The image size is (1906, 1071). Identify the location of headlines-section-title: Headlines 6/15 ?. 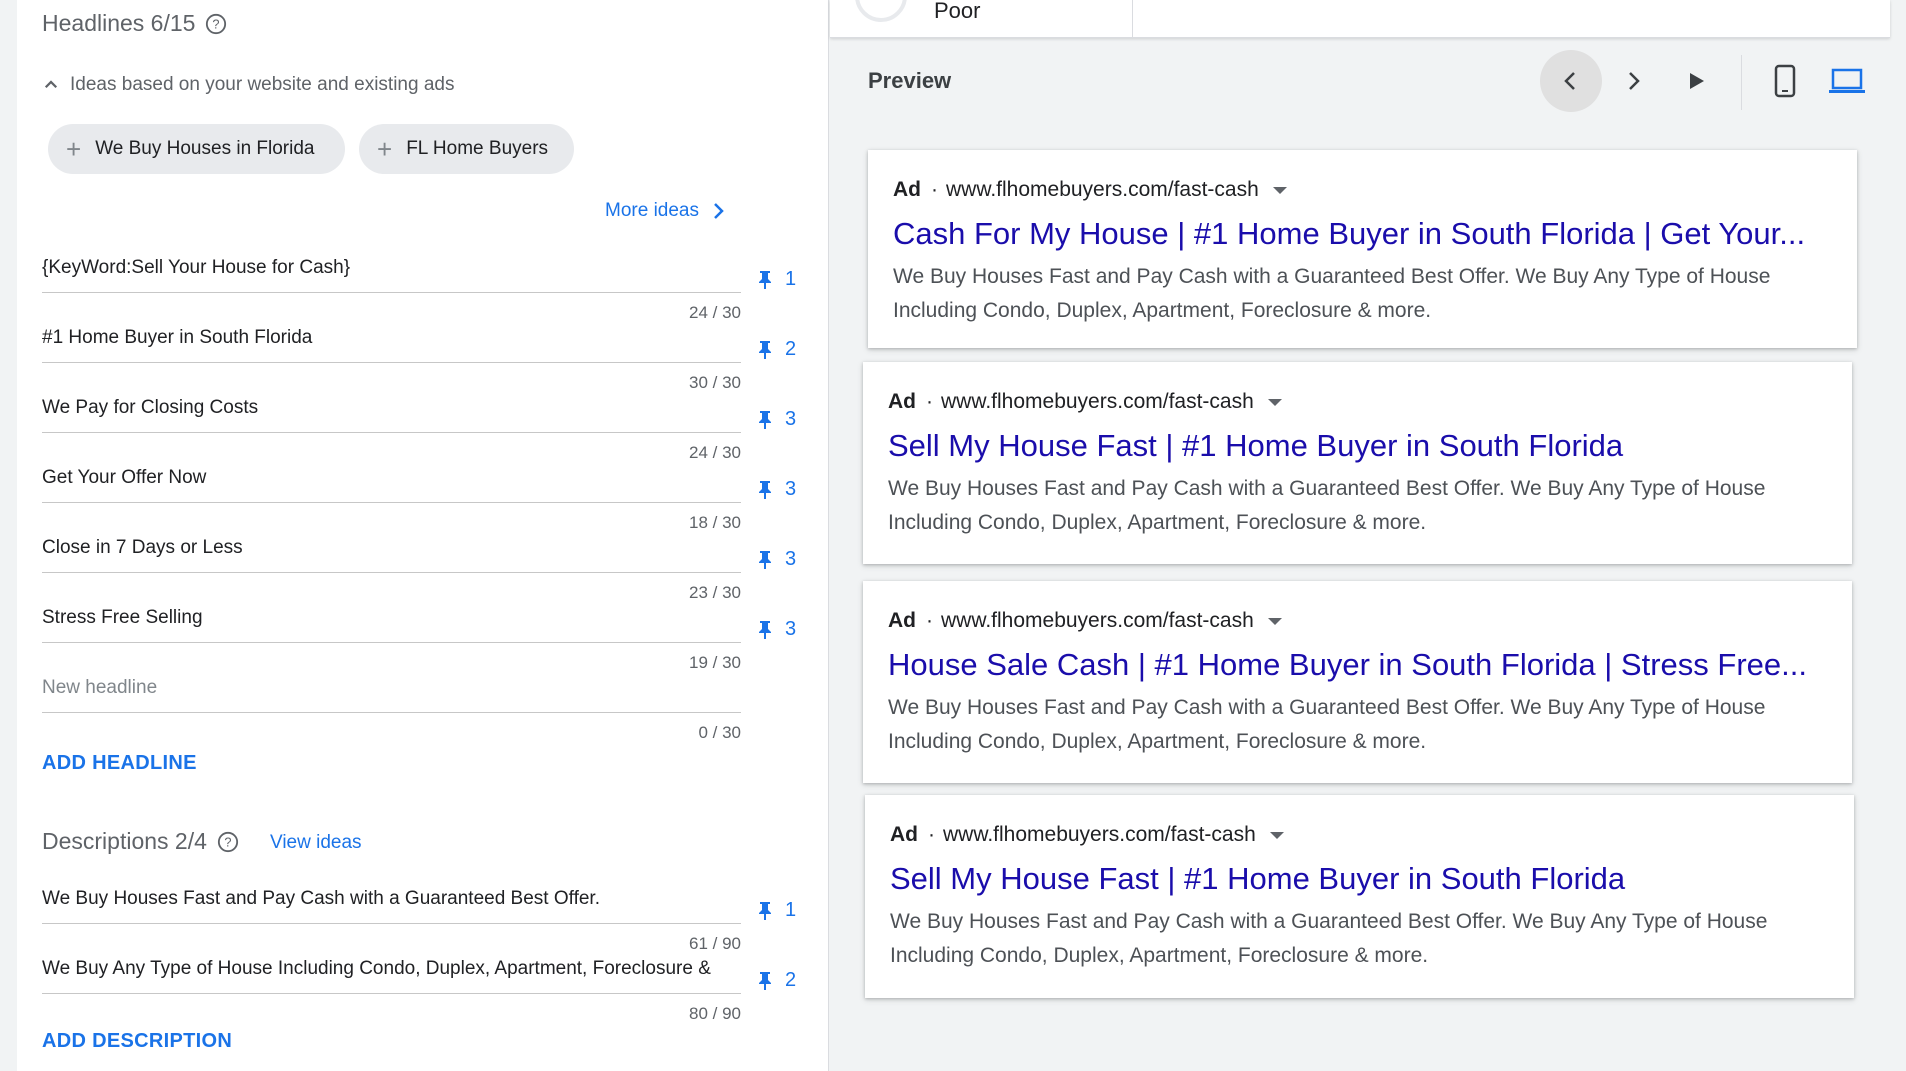
(134, 23).